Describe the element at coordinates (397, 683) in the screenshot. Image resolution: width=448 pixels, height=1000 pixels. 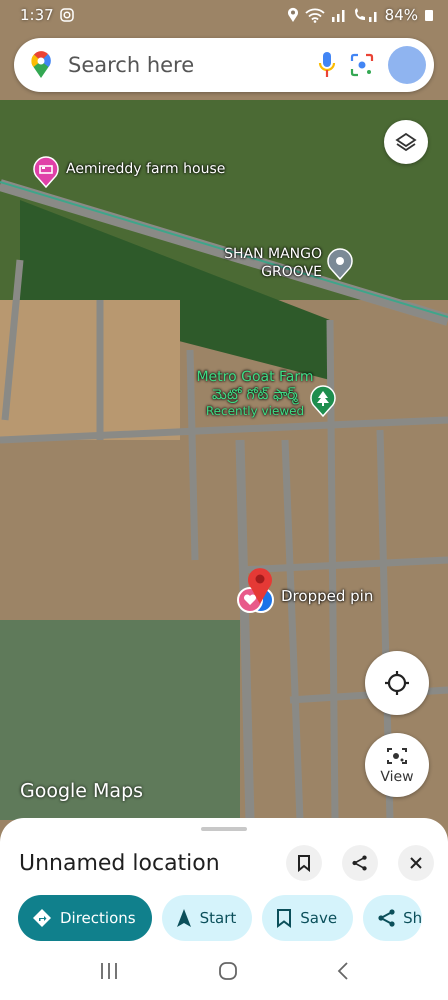
I see `crosshair-icon` at that location.